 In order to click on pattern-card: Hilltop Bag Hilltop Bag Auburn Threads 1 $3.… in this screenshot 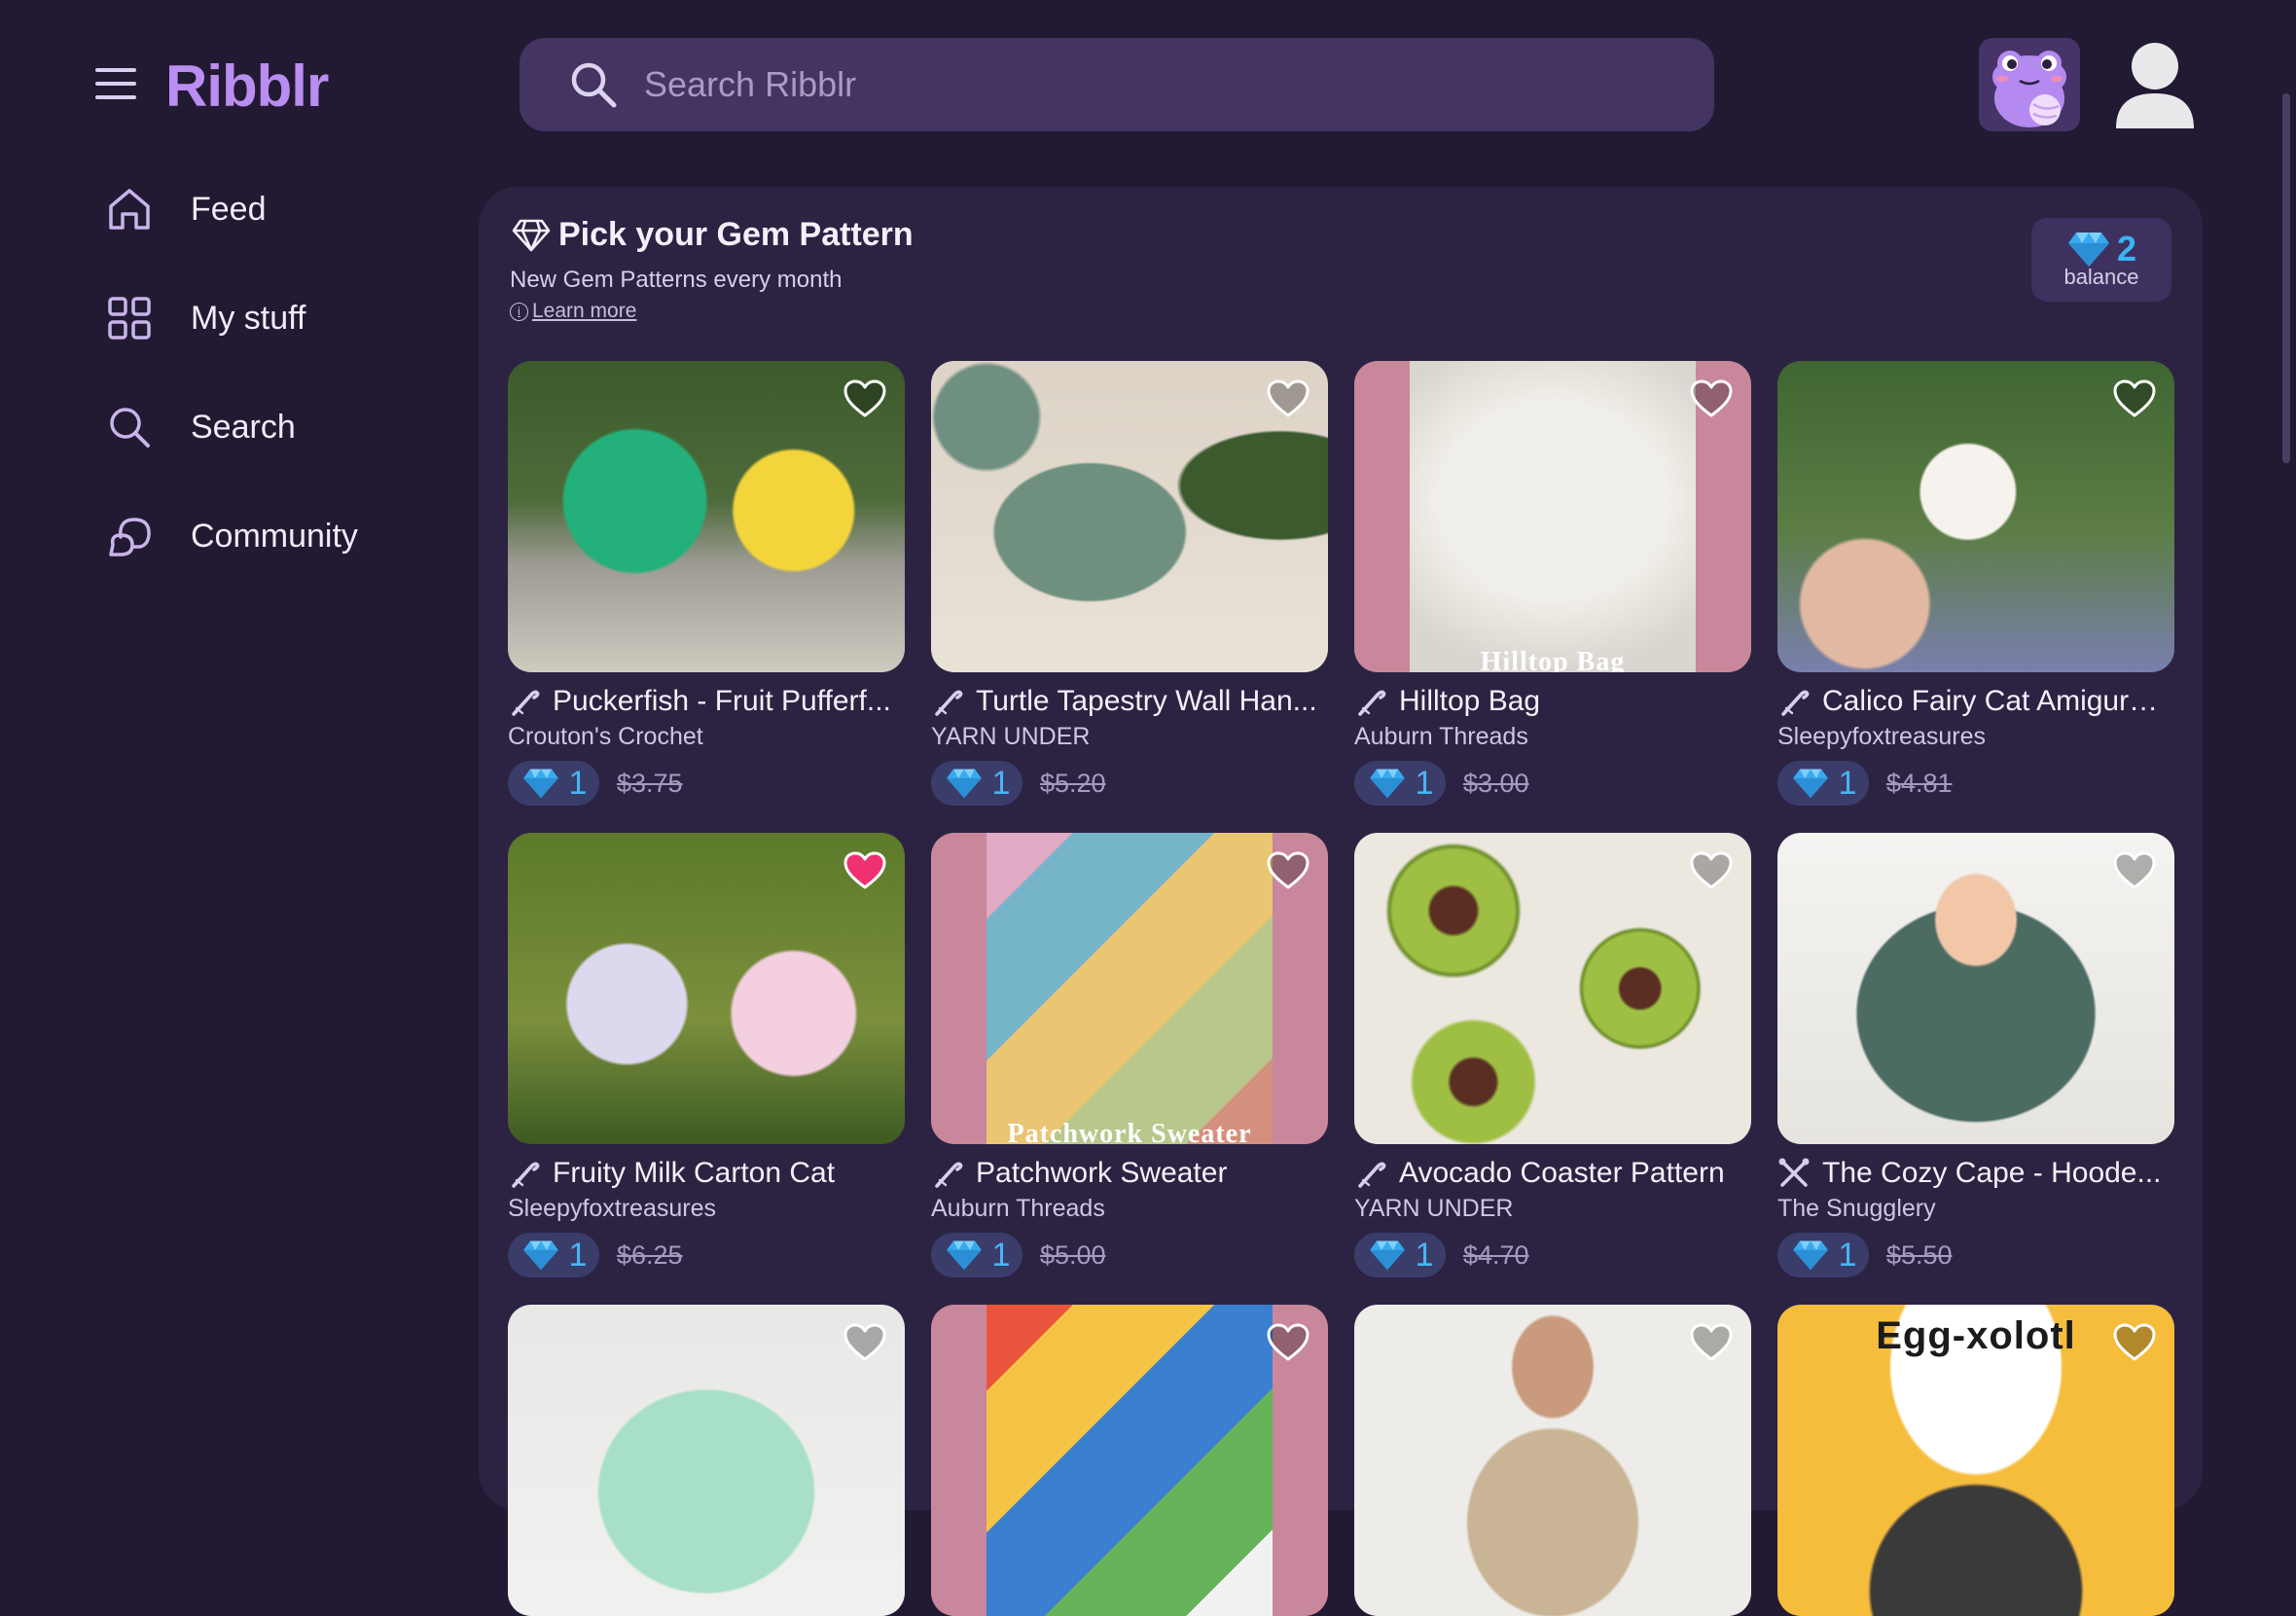, I will do `click(1552, 583)`.